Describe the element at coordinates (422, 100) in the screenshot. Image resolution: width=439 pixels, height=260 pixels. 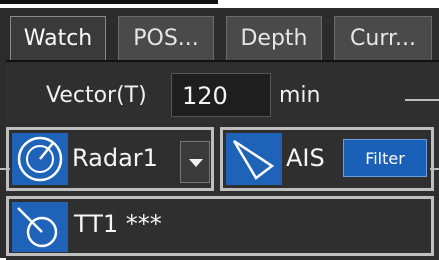
I see `leader-line` at that location.